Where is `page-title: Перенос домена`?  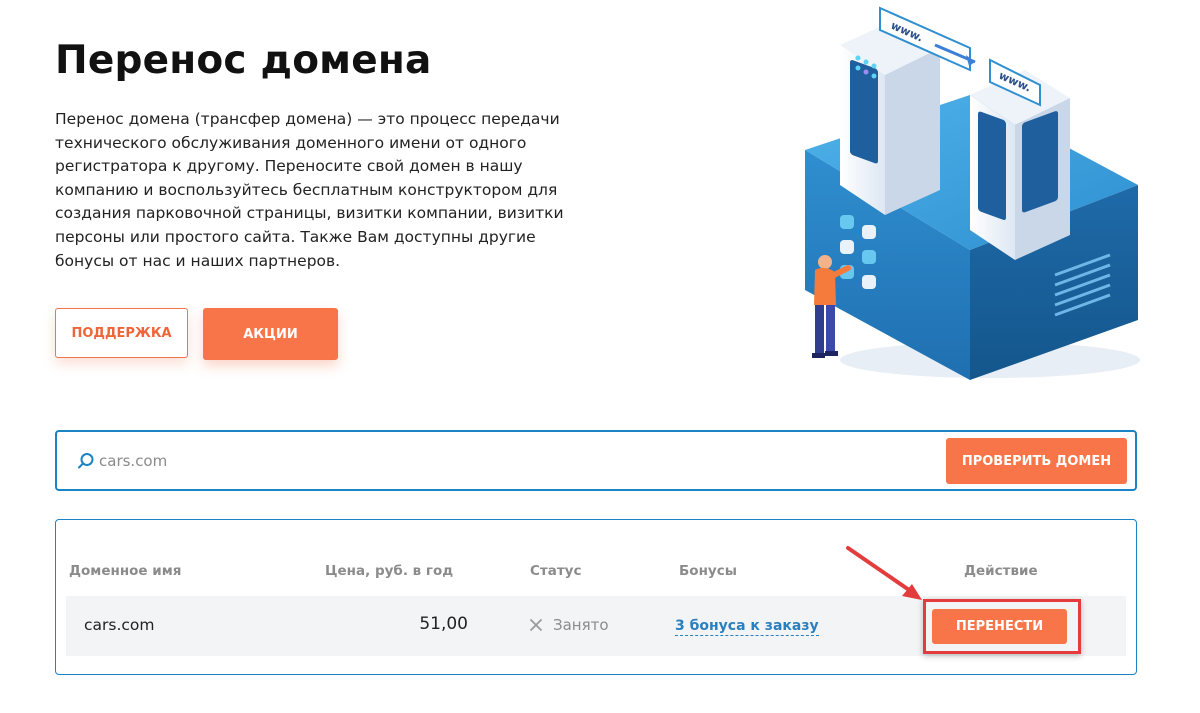
page-title: Перенос домена is located at coordinates (243, 60).